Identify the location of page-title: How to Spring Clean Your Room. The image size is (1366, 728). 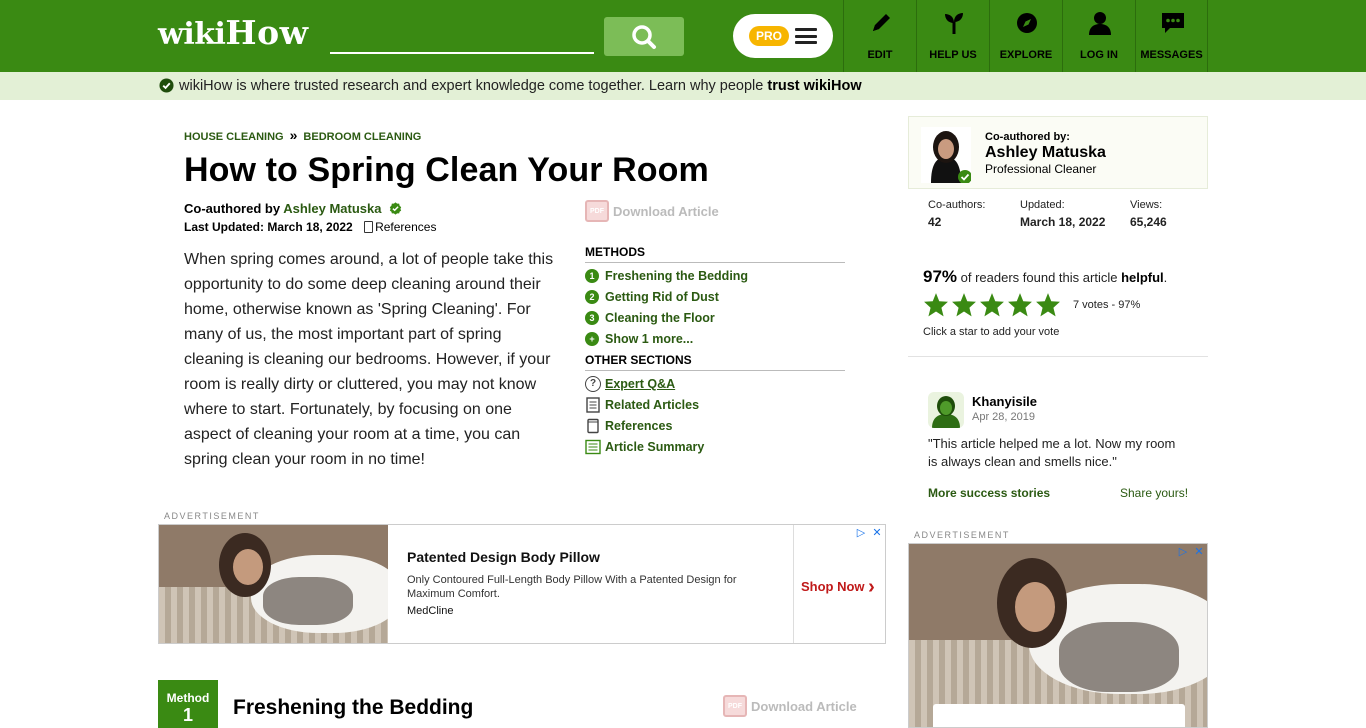
(446, 170).